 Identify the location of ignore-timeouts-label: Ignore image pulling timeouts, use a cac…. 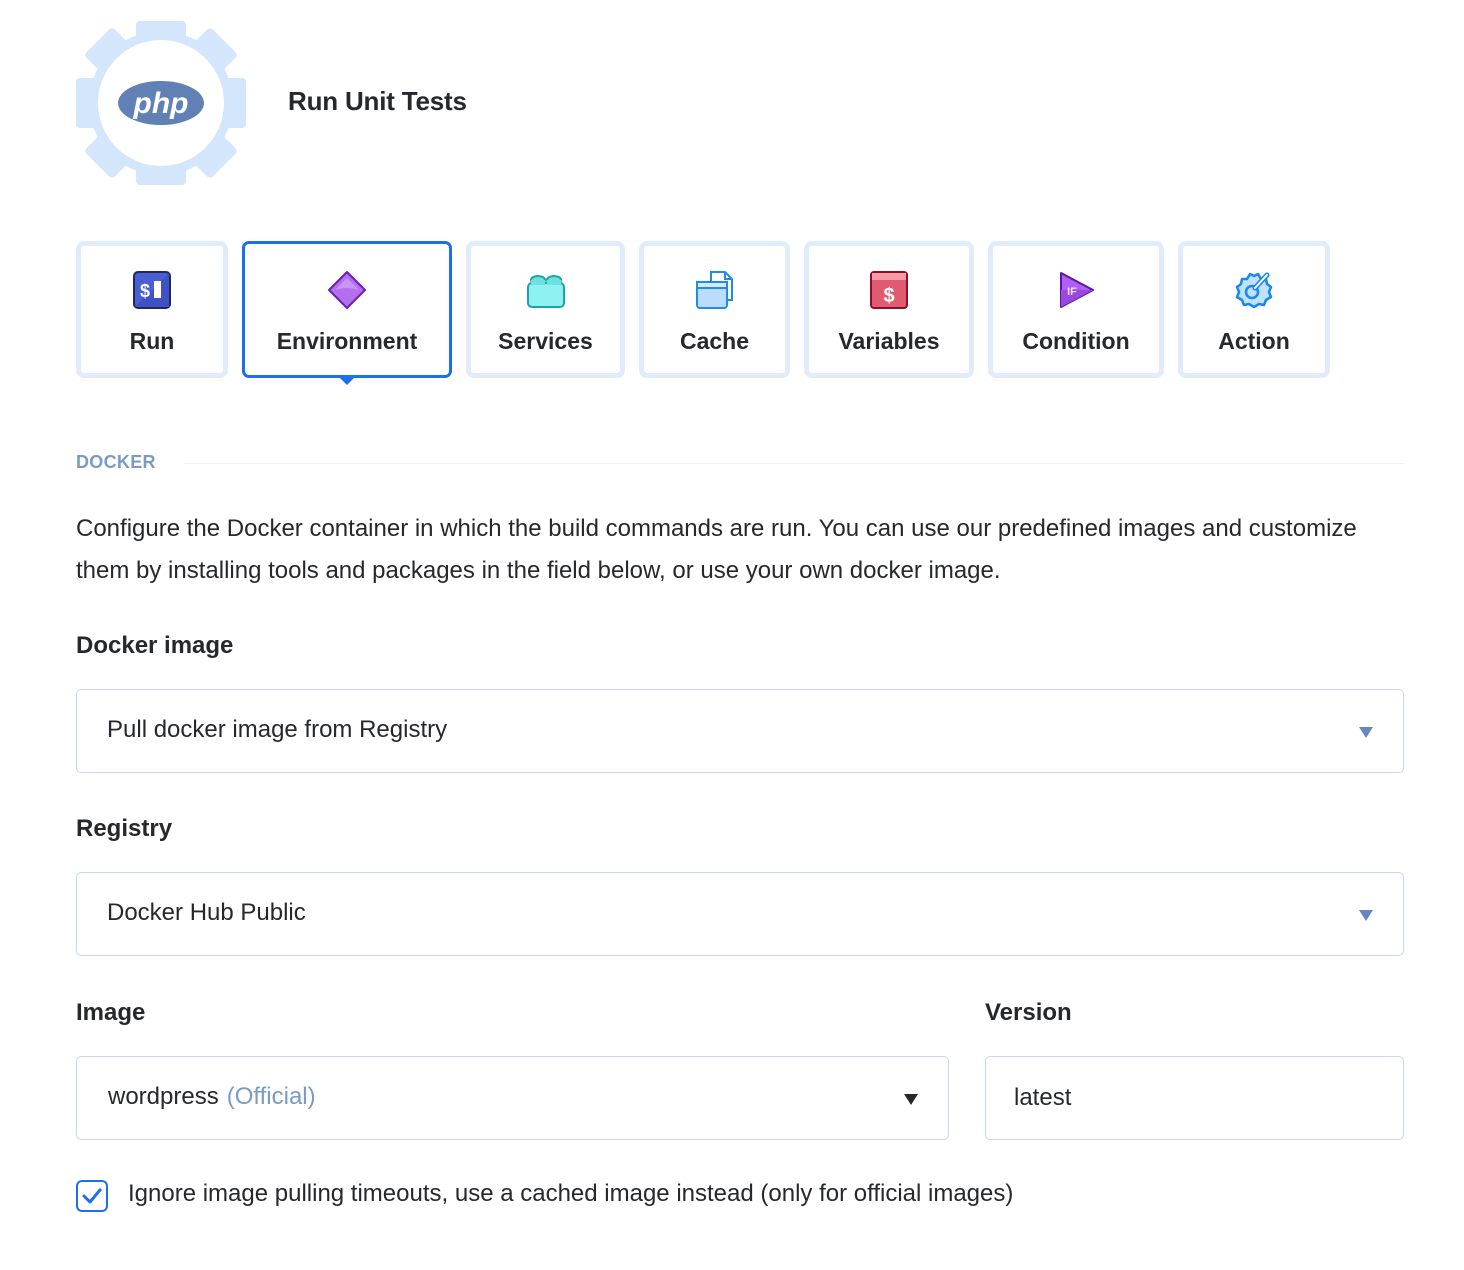
(570, 1194).